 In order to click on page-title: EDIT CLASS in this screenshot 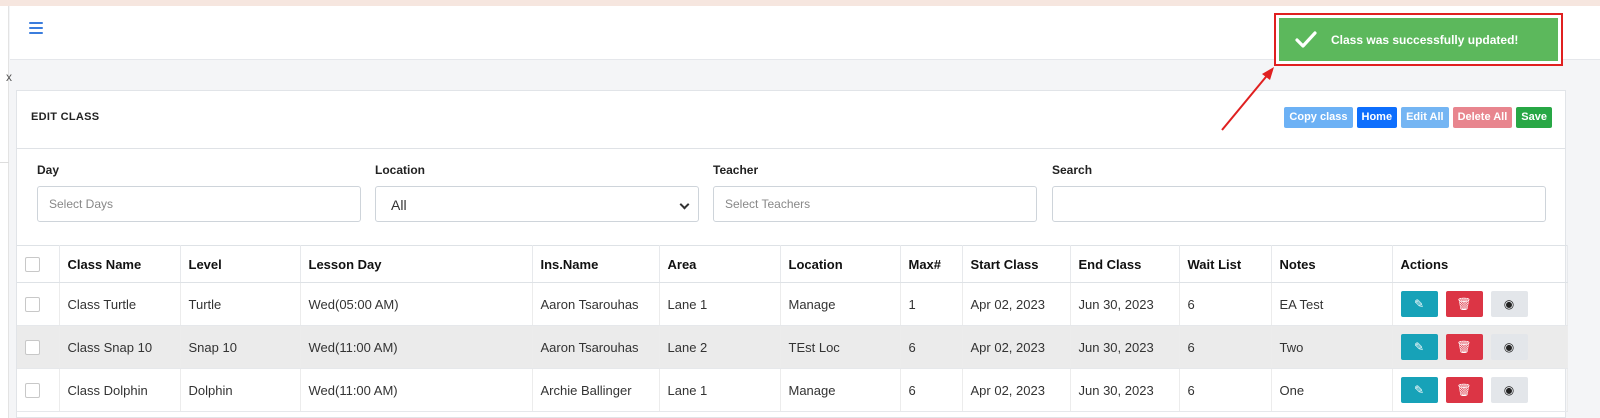, I will do `click(65, 117)`.